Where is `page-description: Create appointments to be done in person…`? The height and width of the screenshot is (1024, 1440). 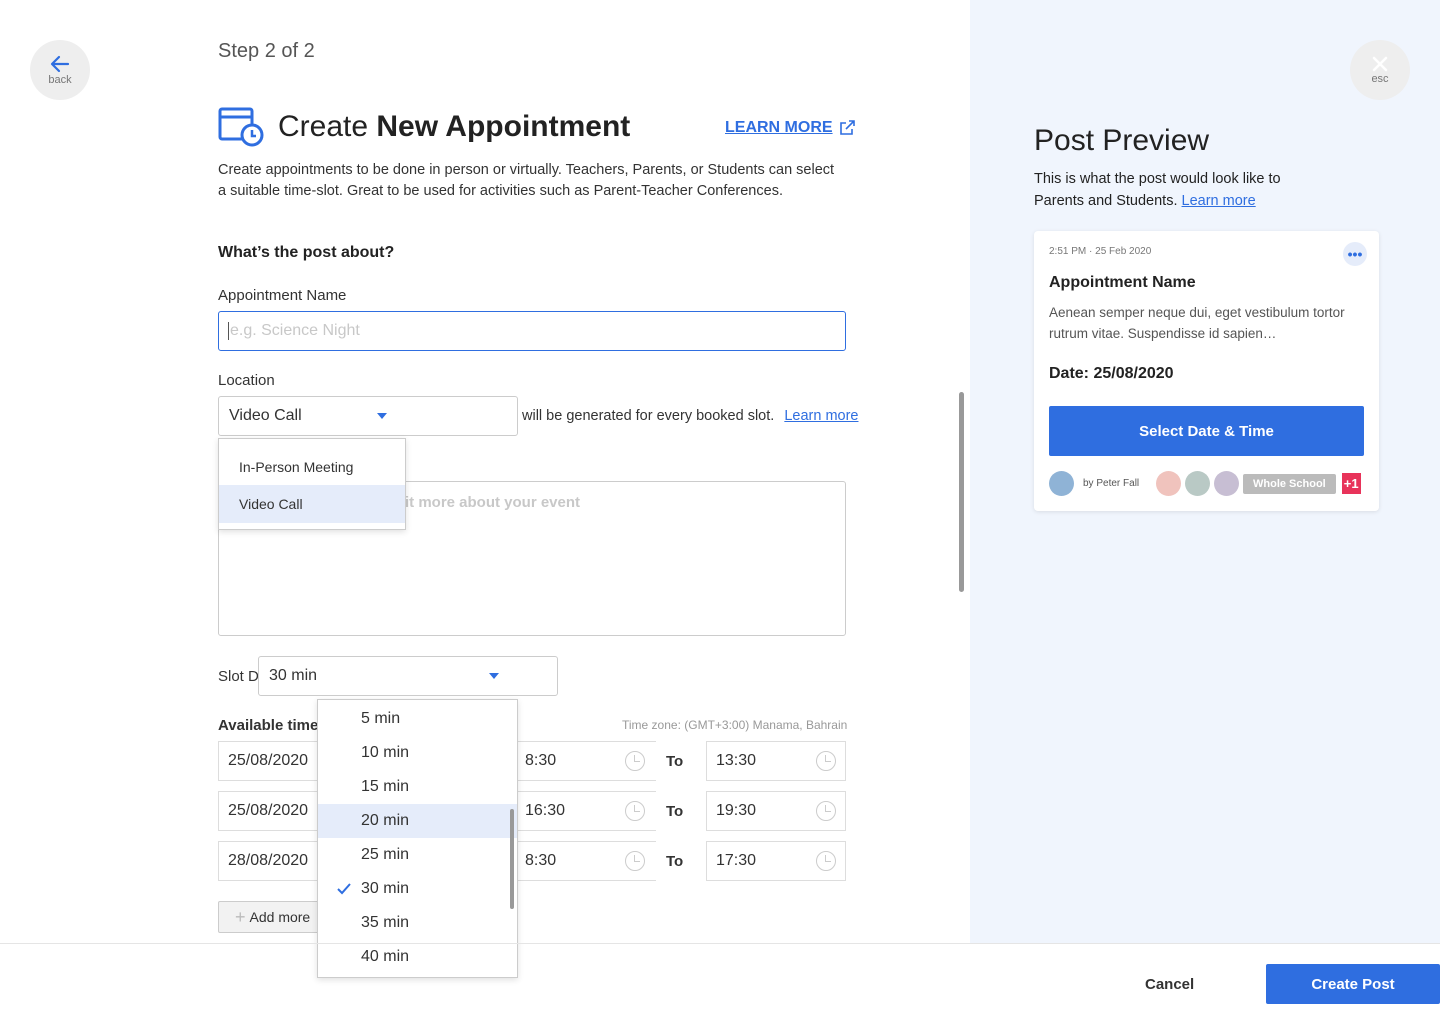
page-description: Create appointments to be done in person… is located at coordinates (526, 180).